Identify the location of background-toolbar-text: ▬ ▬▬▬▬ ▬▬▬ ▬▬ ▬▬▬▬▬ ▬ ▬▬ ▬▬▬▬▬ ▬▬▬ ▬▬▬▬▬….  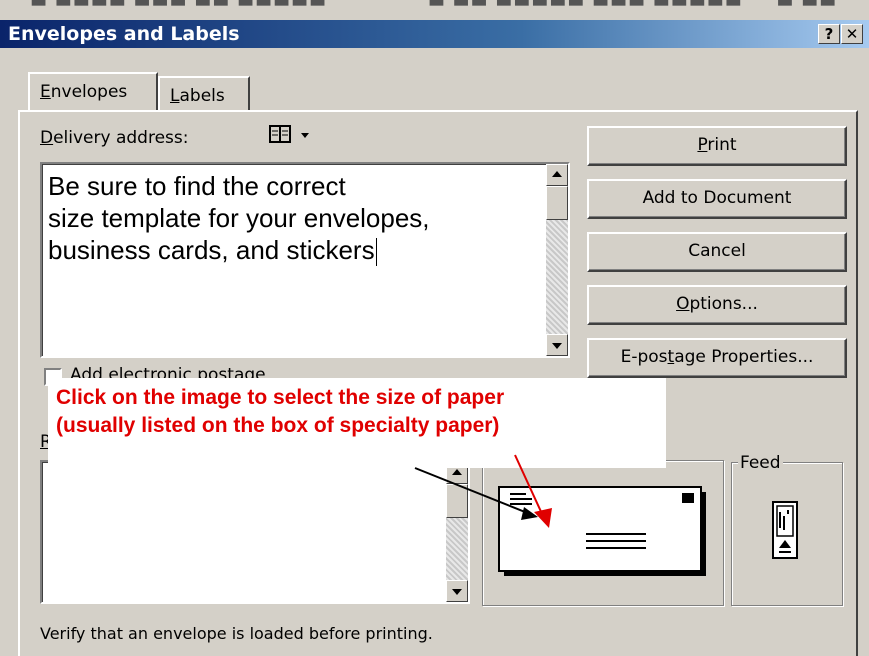
(434, 6).